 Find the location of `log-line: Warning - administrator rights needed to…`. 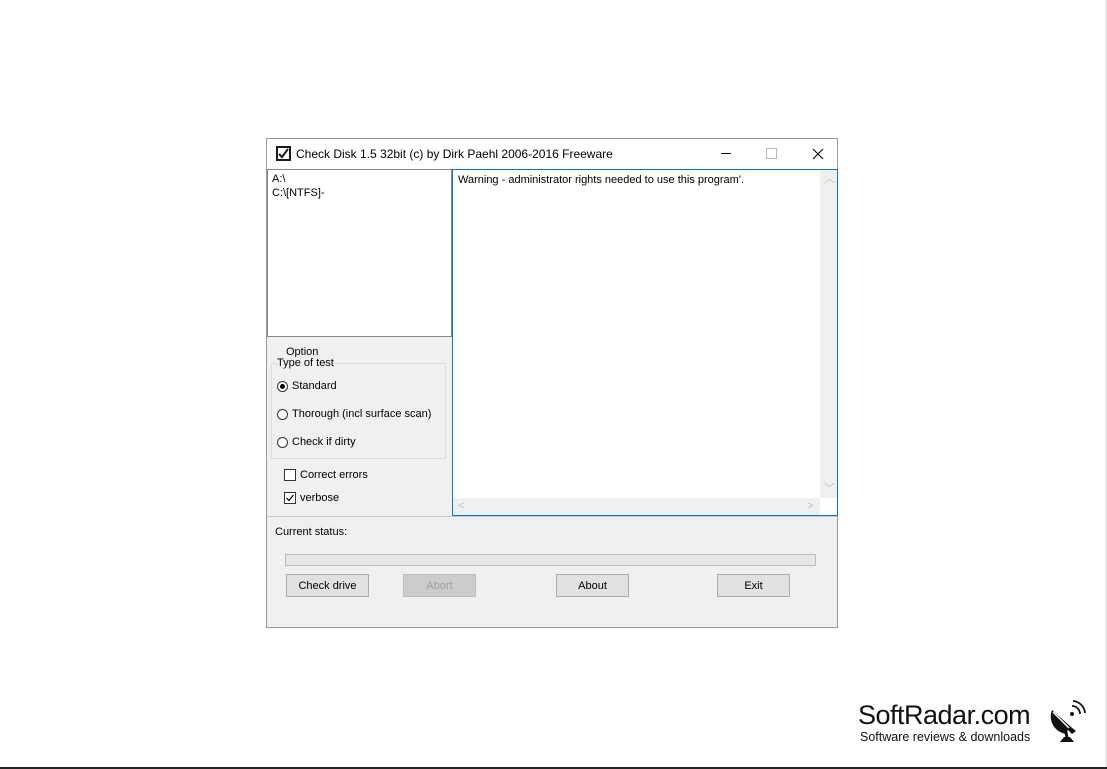

log-line: Warning - administrator rights needed to… is located at coordinates (601, 180).